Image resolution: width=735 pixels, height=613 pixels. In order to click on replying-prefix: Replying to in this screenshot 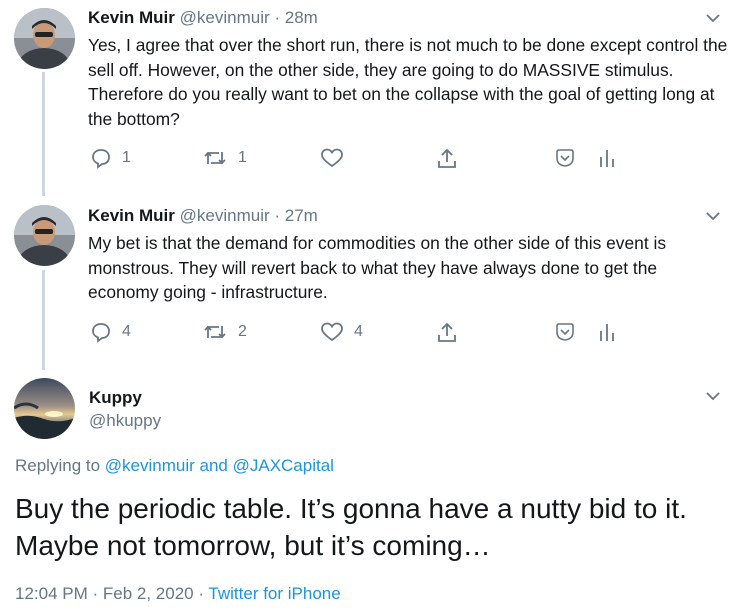, I will do `click(60, 465)`.